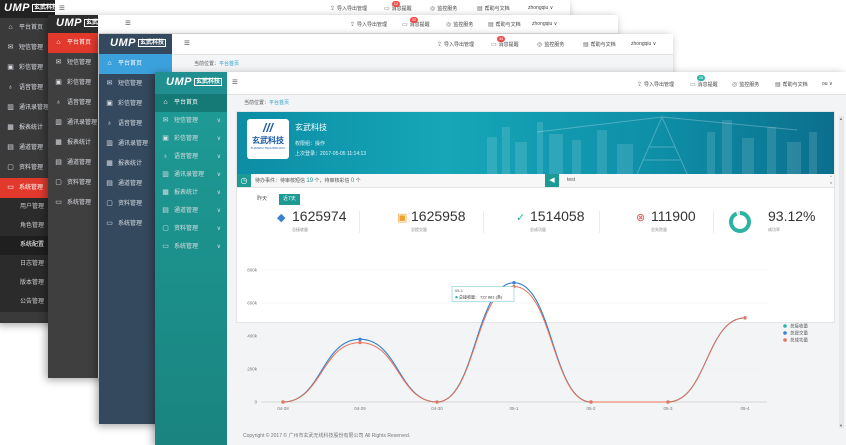 This screenshot has width=846, height=445. I want to click on series-line, so click(514, 344).